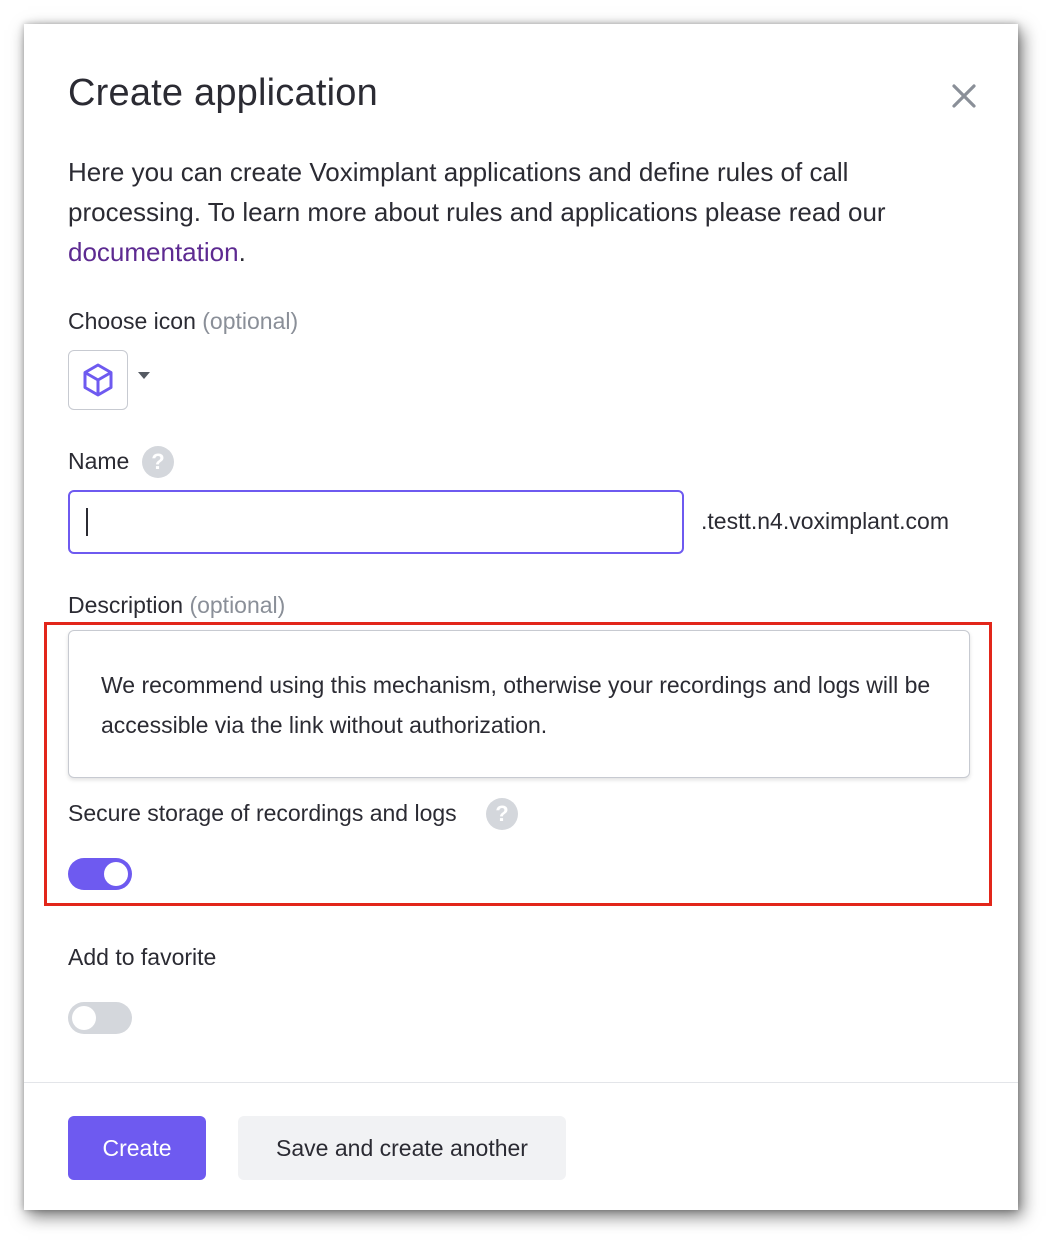  What do you see at coordinates (153, 252) in the screenshot?
I see `documentation-link: documentation` at bounding box center [153, 252].